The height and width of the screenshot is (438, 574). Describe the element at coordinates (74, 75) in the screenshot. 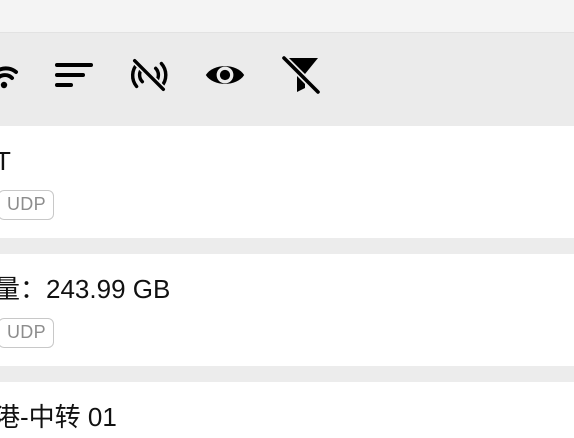

I see `sort-icon` at that location.